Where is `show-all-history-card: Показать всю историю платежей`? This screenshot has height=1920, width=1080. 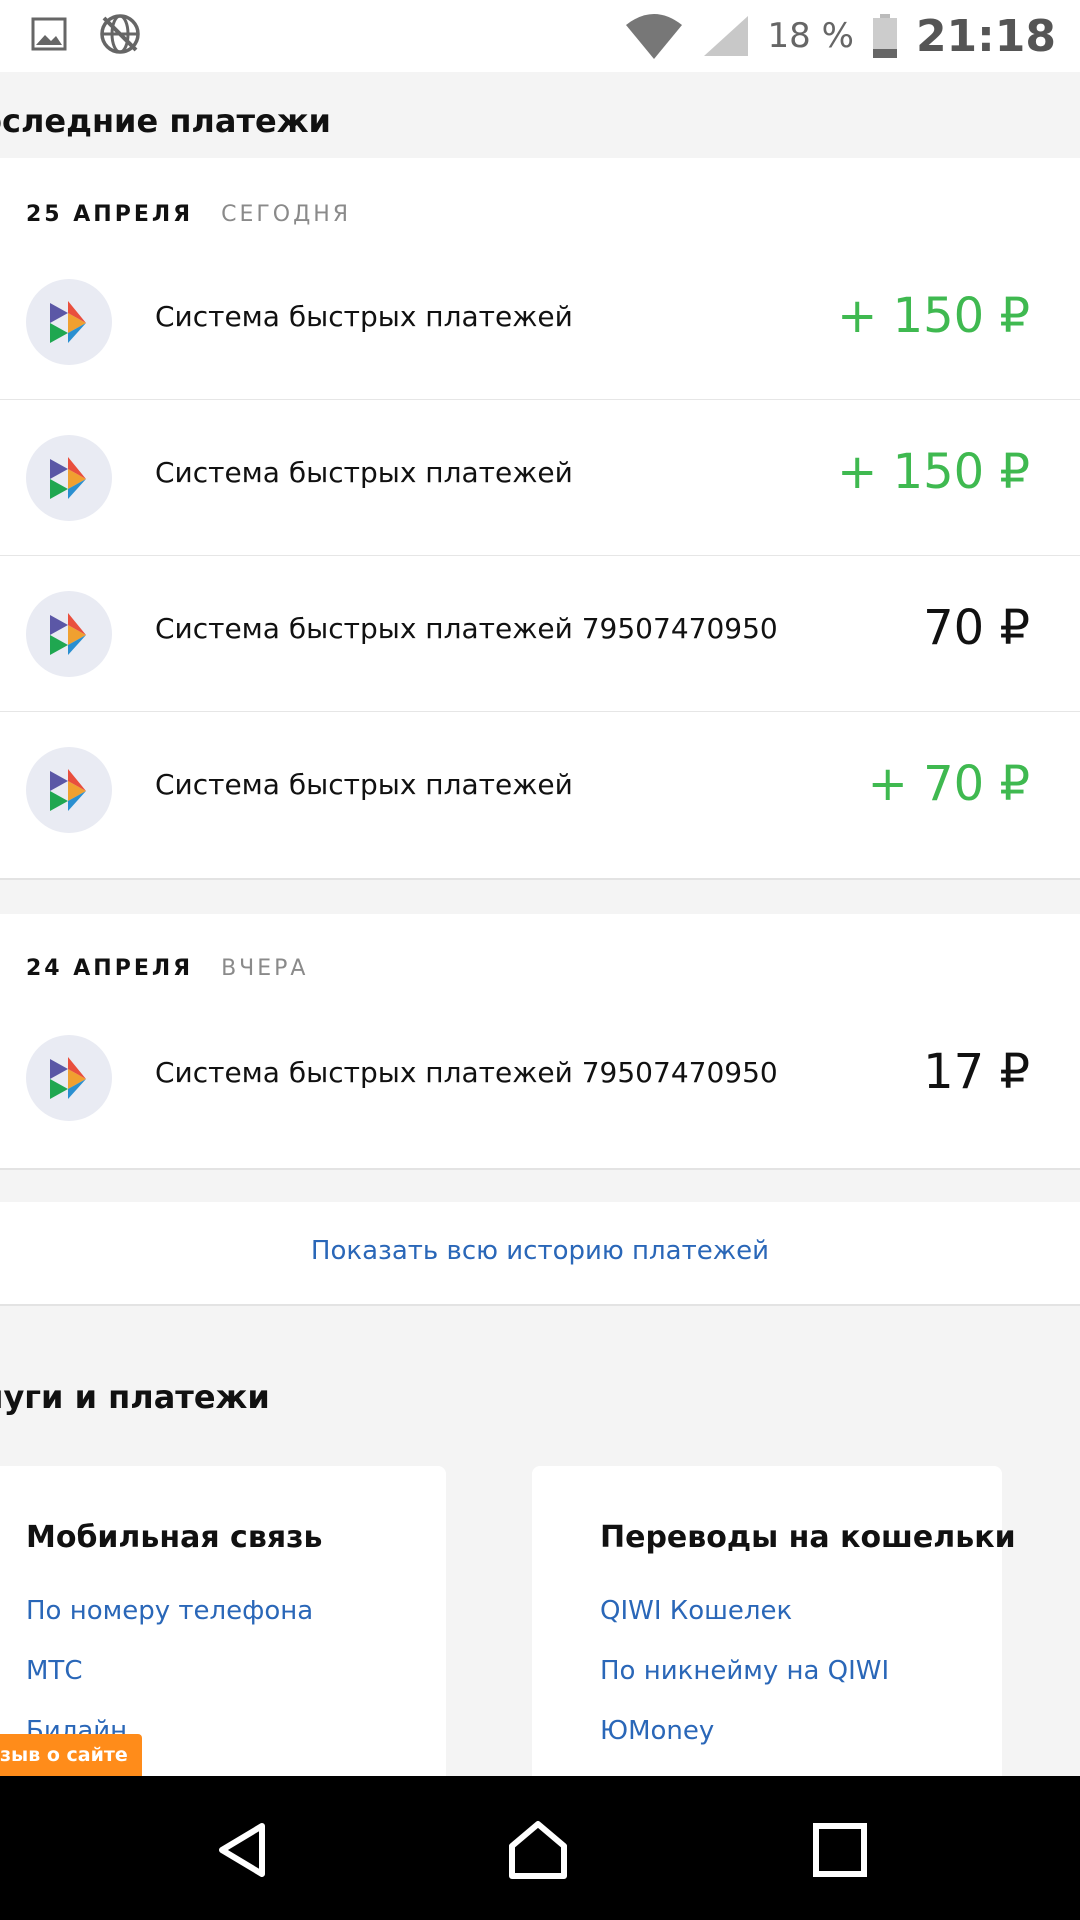 show-all-history-card: Показать всю историю платежей is located at coordinates (540, 1254).